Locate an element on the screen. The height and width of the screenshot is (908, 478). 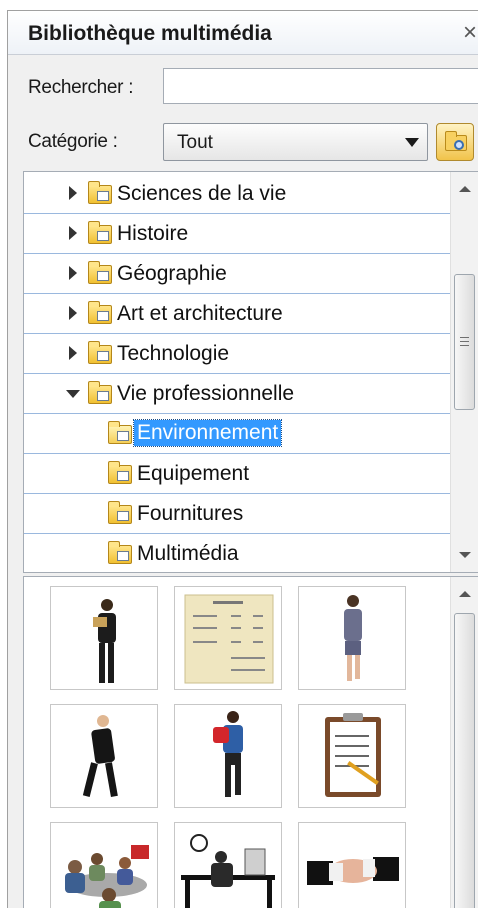
category-select: Tout is located at coordinates (295, 142).